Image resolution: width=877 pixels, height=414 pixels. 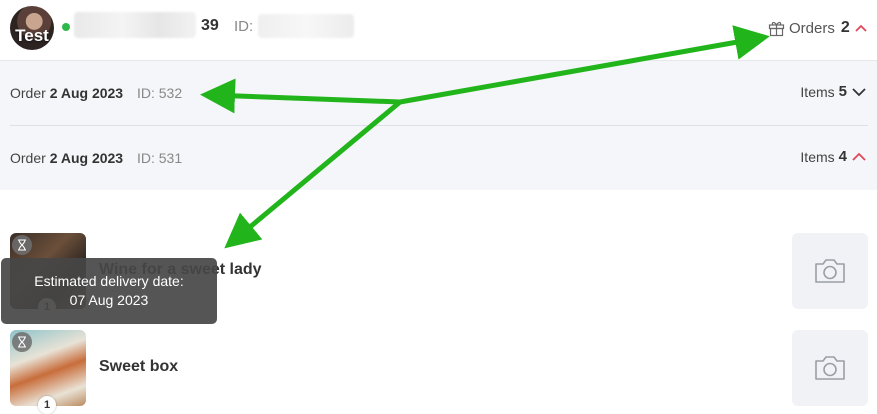 What do you see at coordinates (210, 25) in the screenshot?
I see `user-age: 39` at bounding box center [210, 25].